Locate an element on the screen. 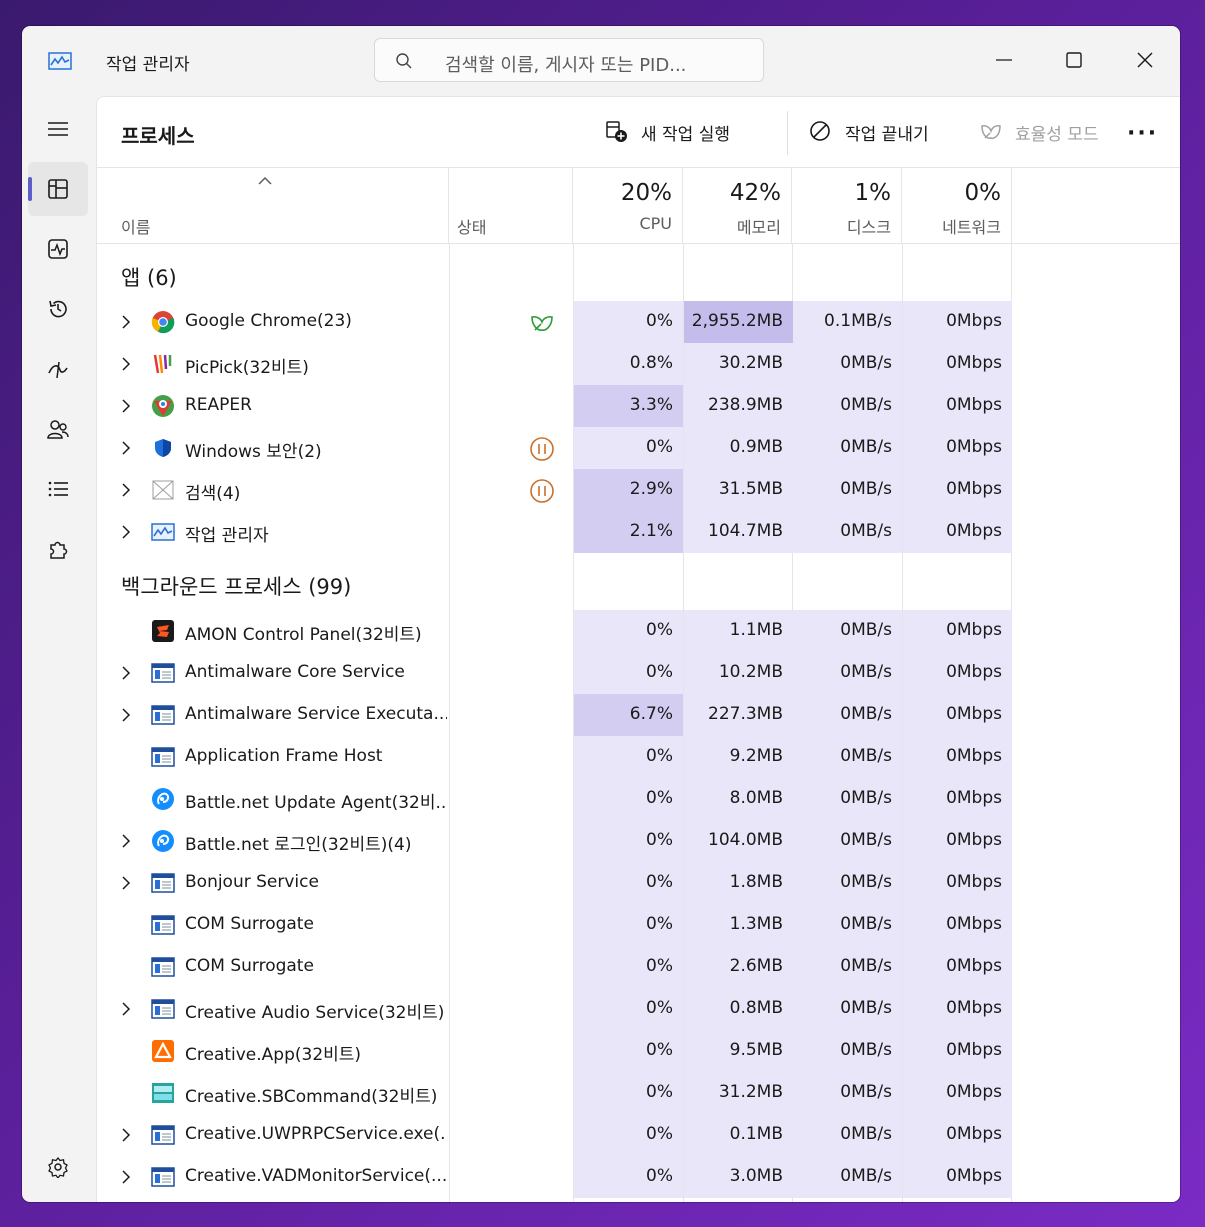 The height and width of the screenshot is (1227, 1205). nav-users is located at coordinates (58, 429).